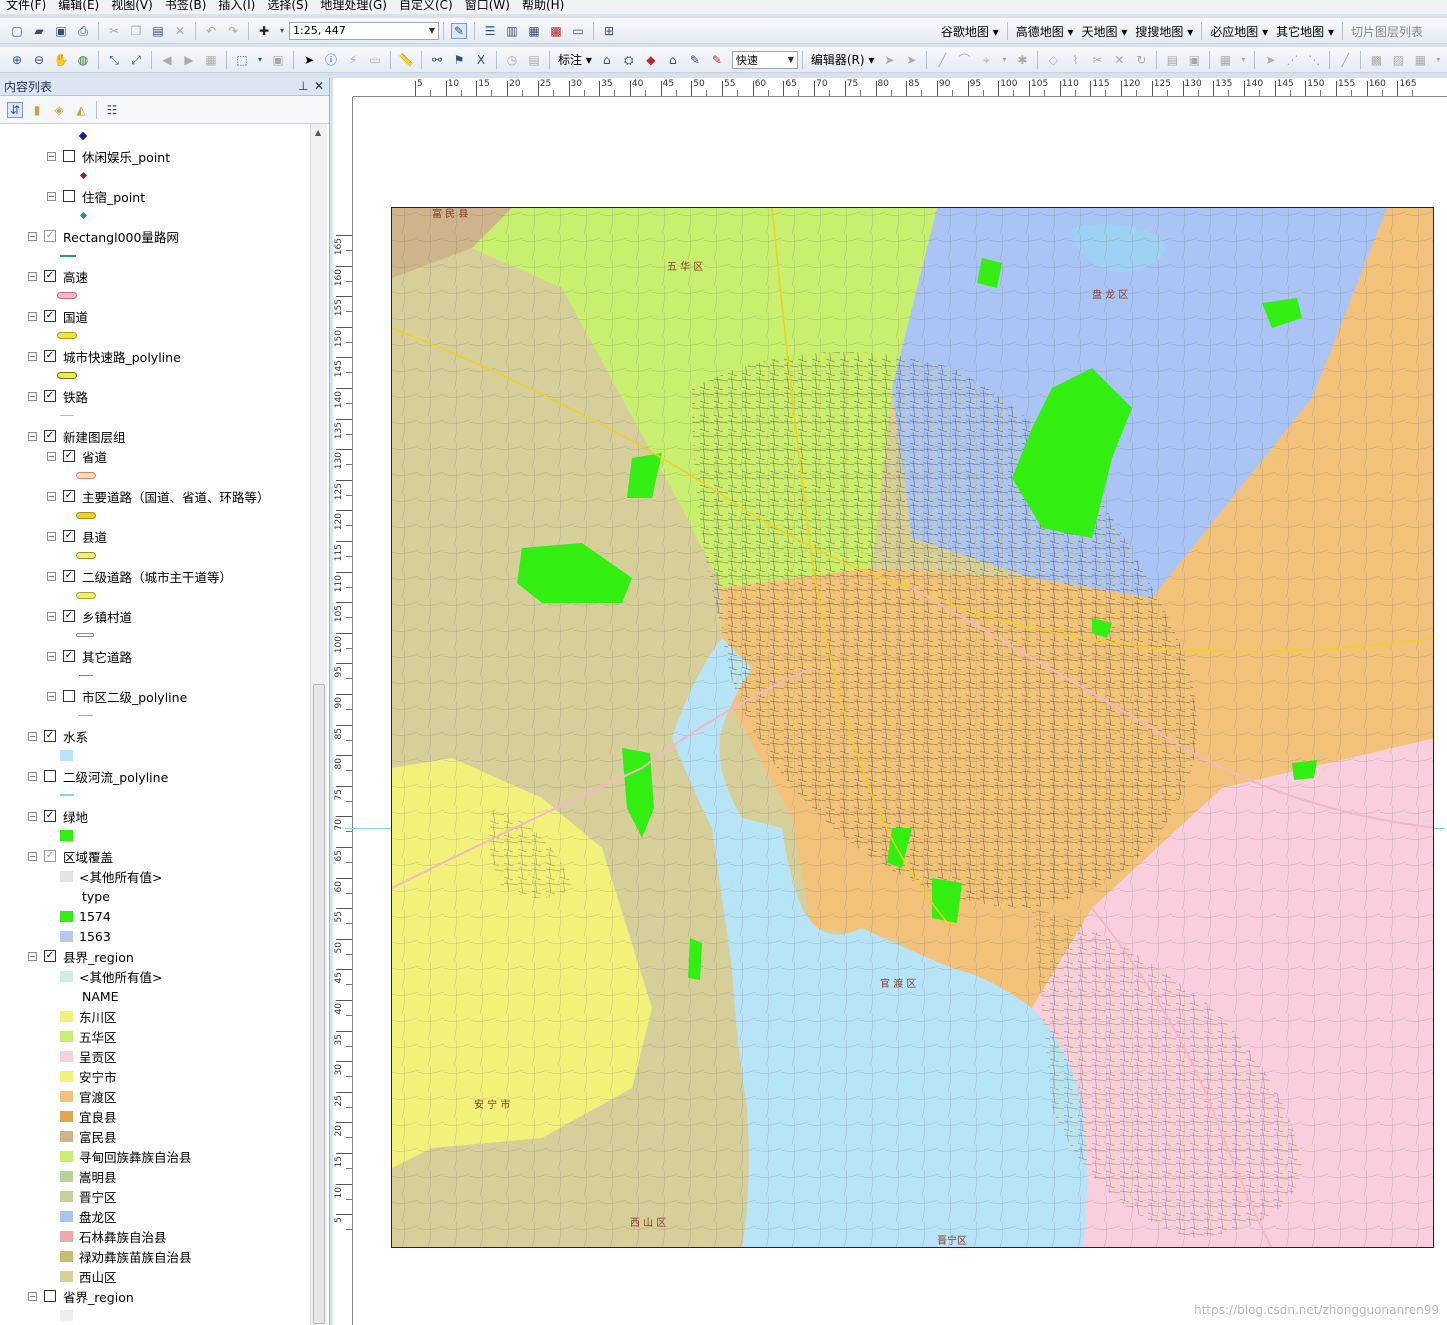 Image resolution: width=1447 pixels, height=1325 pixels. What do you see at coordinates (211, 60) in the screenshot?
I see `go-to-xy-icon: ▦` at bounding box center [211, 60].